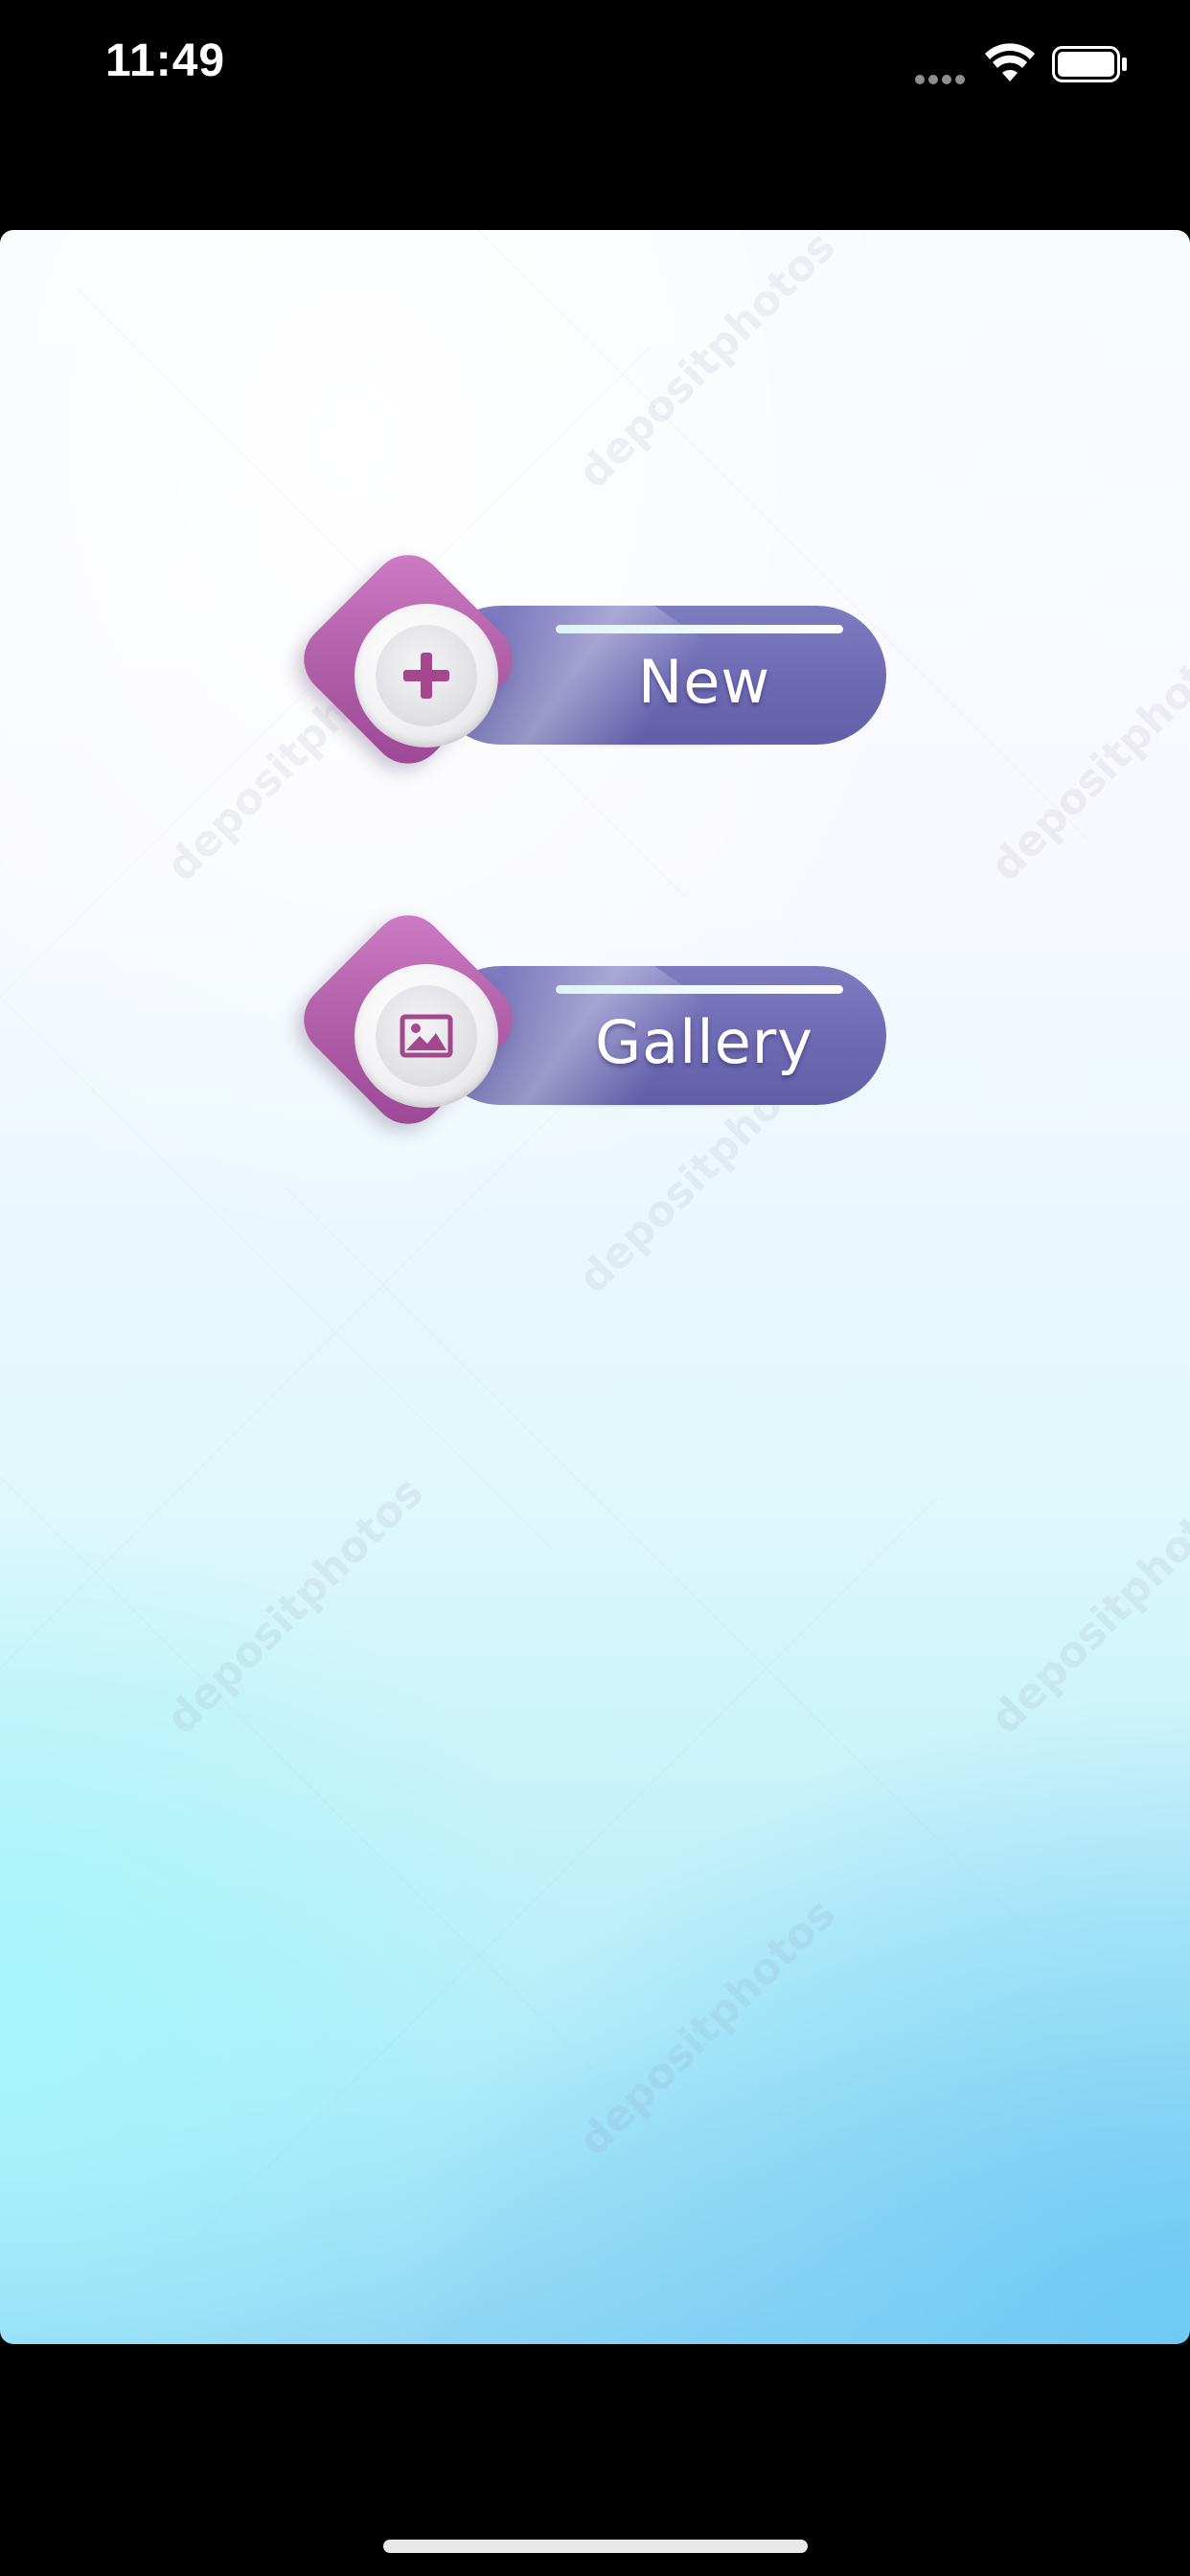  I want to click on signal-dots-icon, so click(942, 77).